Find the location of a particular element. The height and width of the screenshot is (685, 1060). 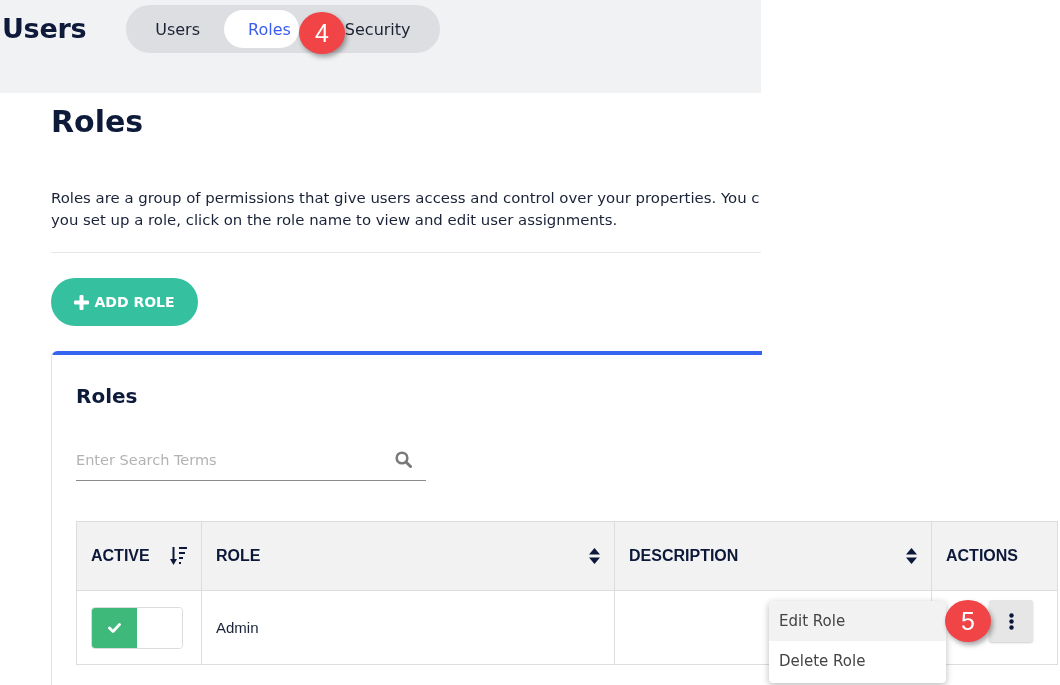

sort-descending-icon is located at coordinates (178, 556).